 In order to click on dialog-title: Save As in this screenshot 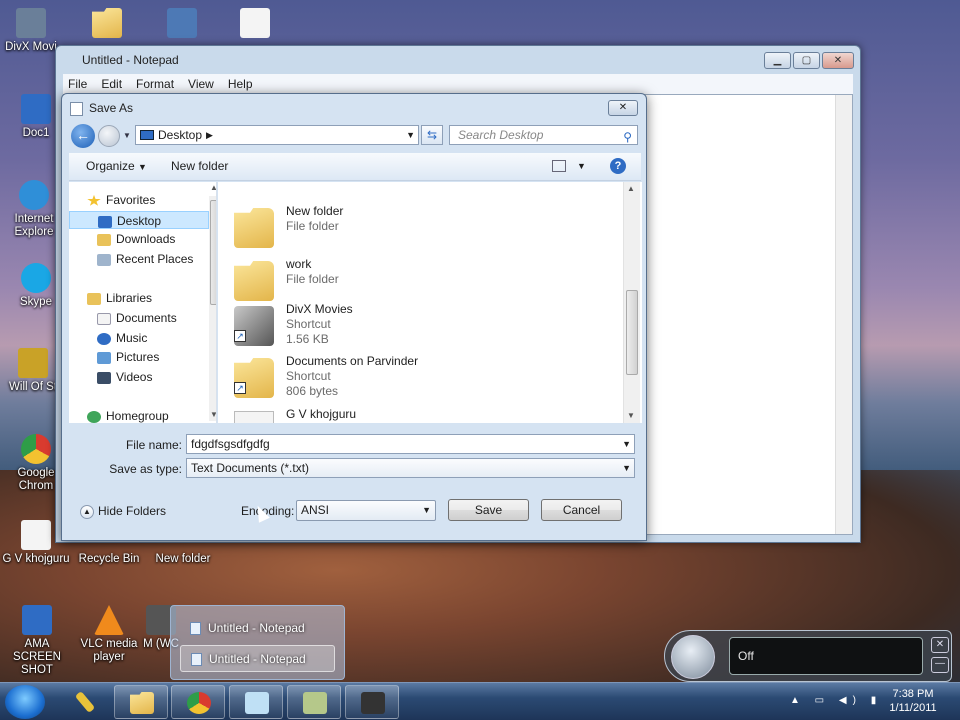, I will do `click(111, 108)`.